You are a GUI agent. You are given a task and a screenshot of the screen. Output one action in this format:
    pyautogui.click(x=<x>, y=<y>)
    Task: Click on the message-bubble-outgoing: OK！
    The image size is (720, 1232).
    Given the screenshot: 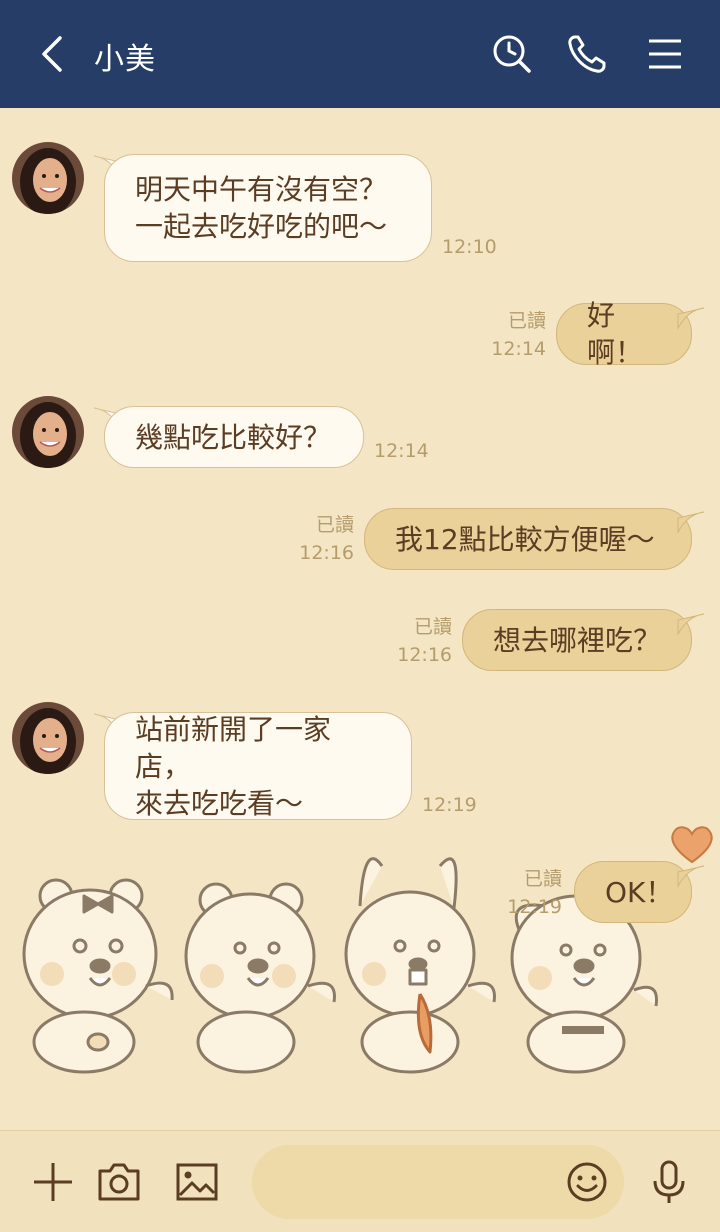 What is the action you would take?
    pyautogui.click(x=633, y=892)
    